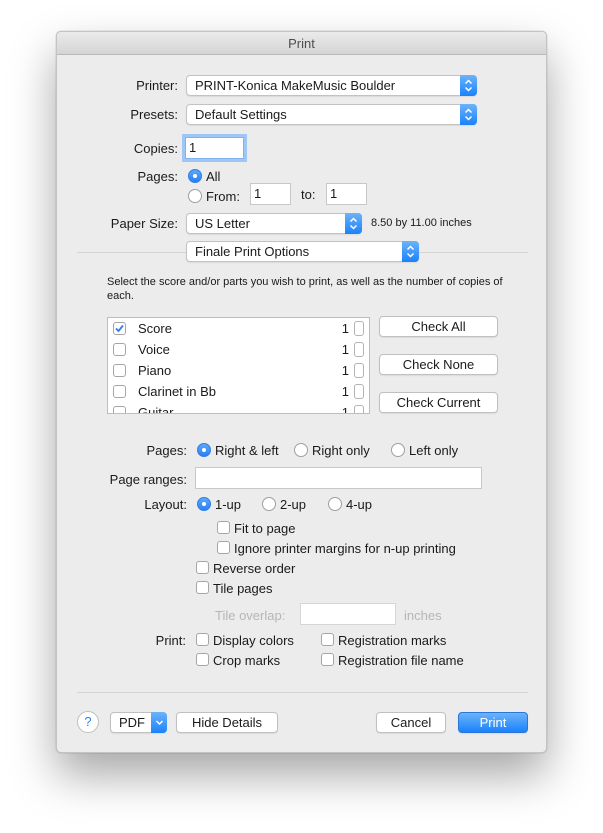 The width and height of the screenshot is (603, 833). What do you see at coordinates (238, 349) in the screenshot?
I see `list-item: Voice 1` at bounding box center [238, 349].